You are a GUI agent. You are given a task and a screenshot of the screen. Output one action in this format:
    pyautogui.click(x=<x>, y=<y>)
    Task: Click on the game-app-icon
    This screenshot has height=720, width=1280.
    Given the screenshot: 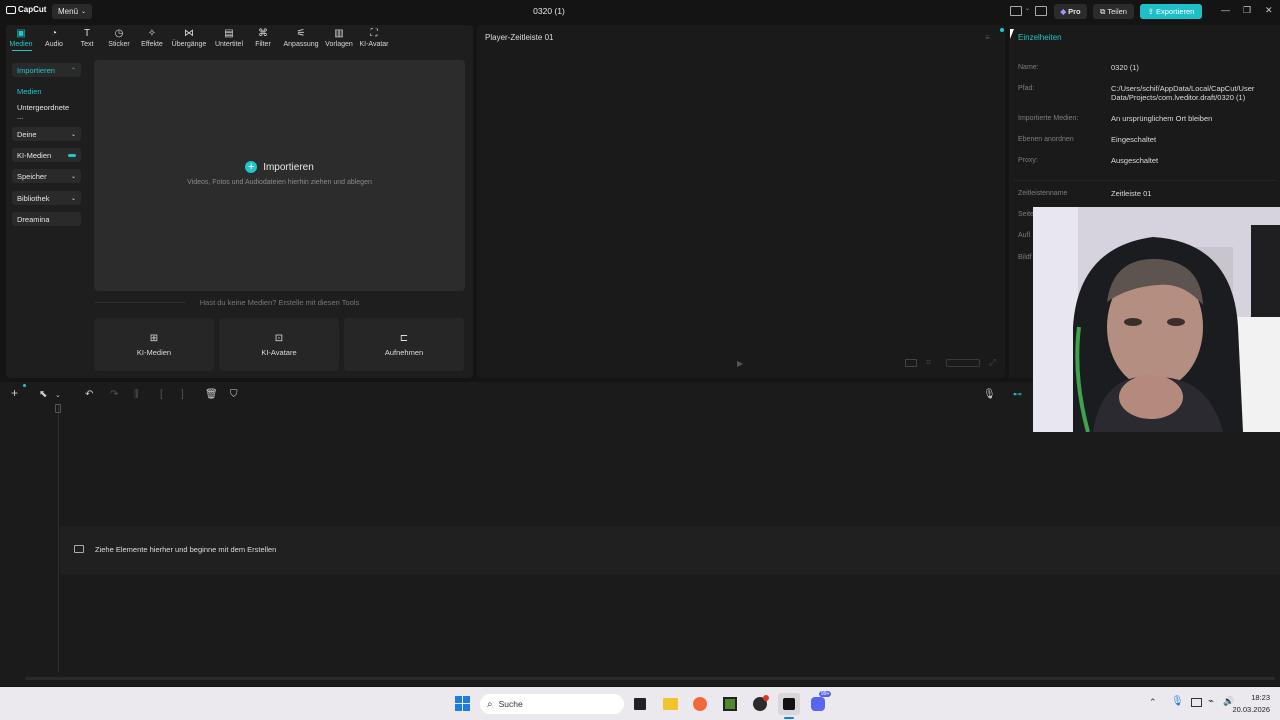 What is the action you would take?
    pyautogui.click(x=730, y=704)
    